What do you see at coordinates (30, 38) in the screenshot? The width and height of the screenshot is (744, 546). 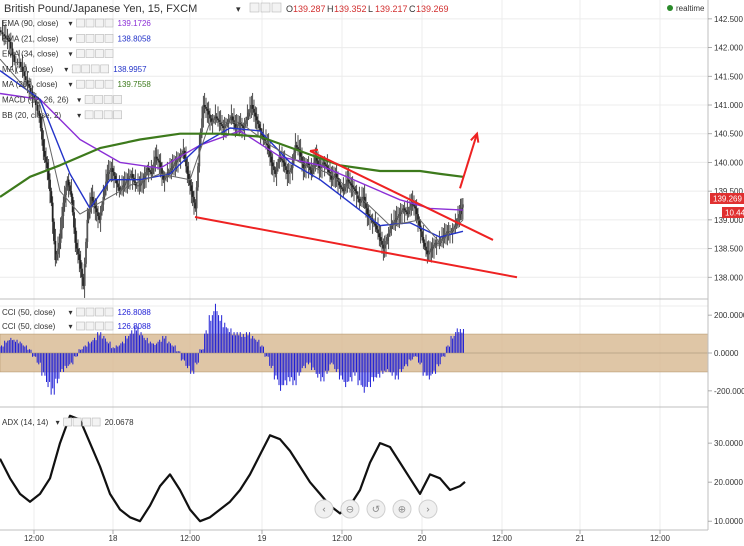 I see `indicator-name: EMA (21, close)` at bounding box center [30, 38].